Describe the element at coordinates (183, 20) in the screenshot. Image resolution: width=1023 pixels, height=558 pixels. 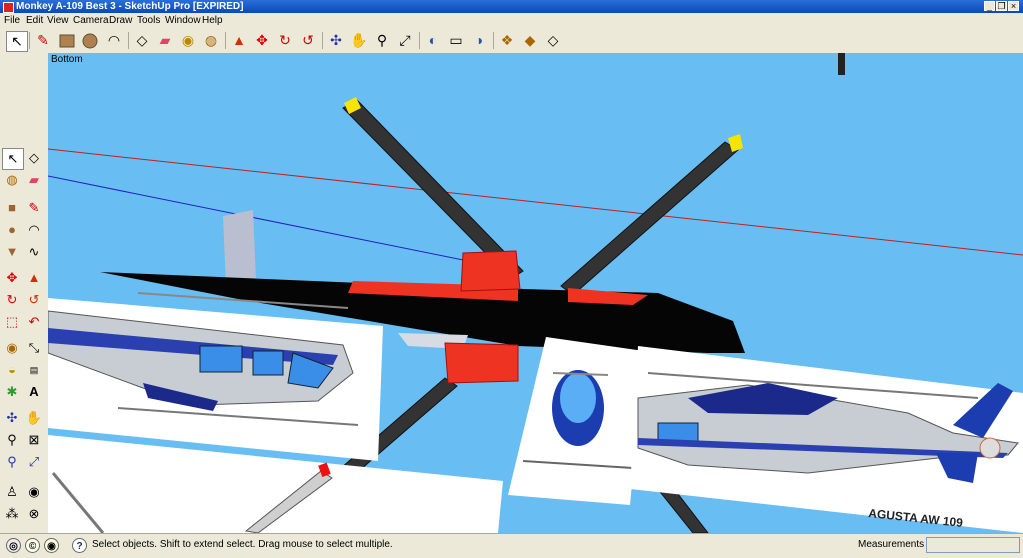
I see `menu-window: Window` at that location.